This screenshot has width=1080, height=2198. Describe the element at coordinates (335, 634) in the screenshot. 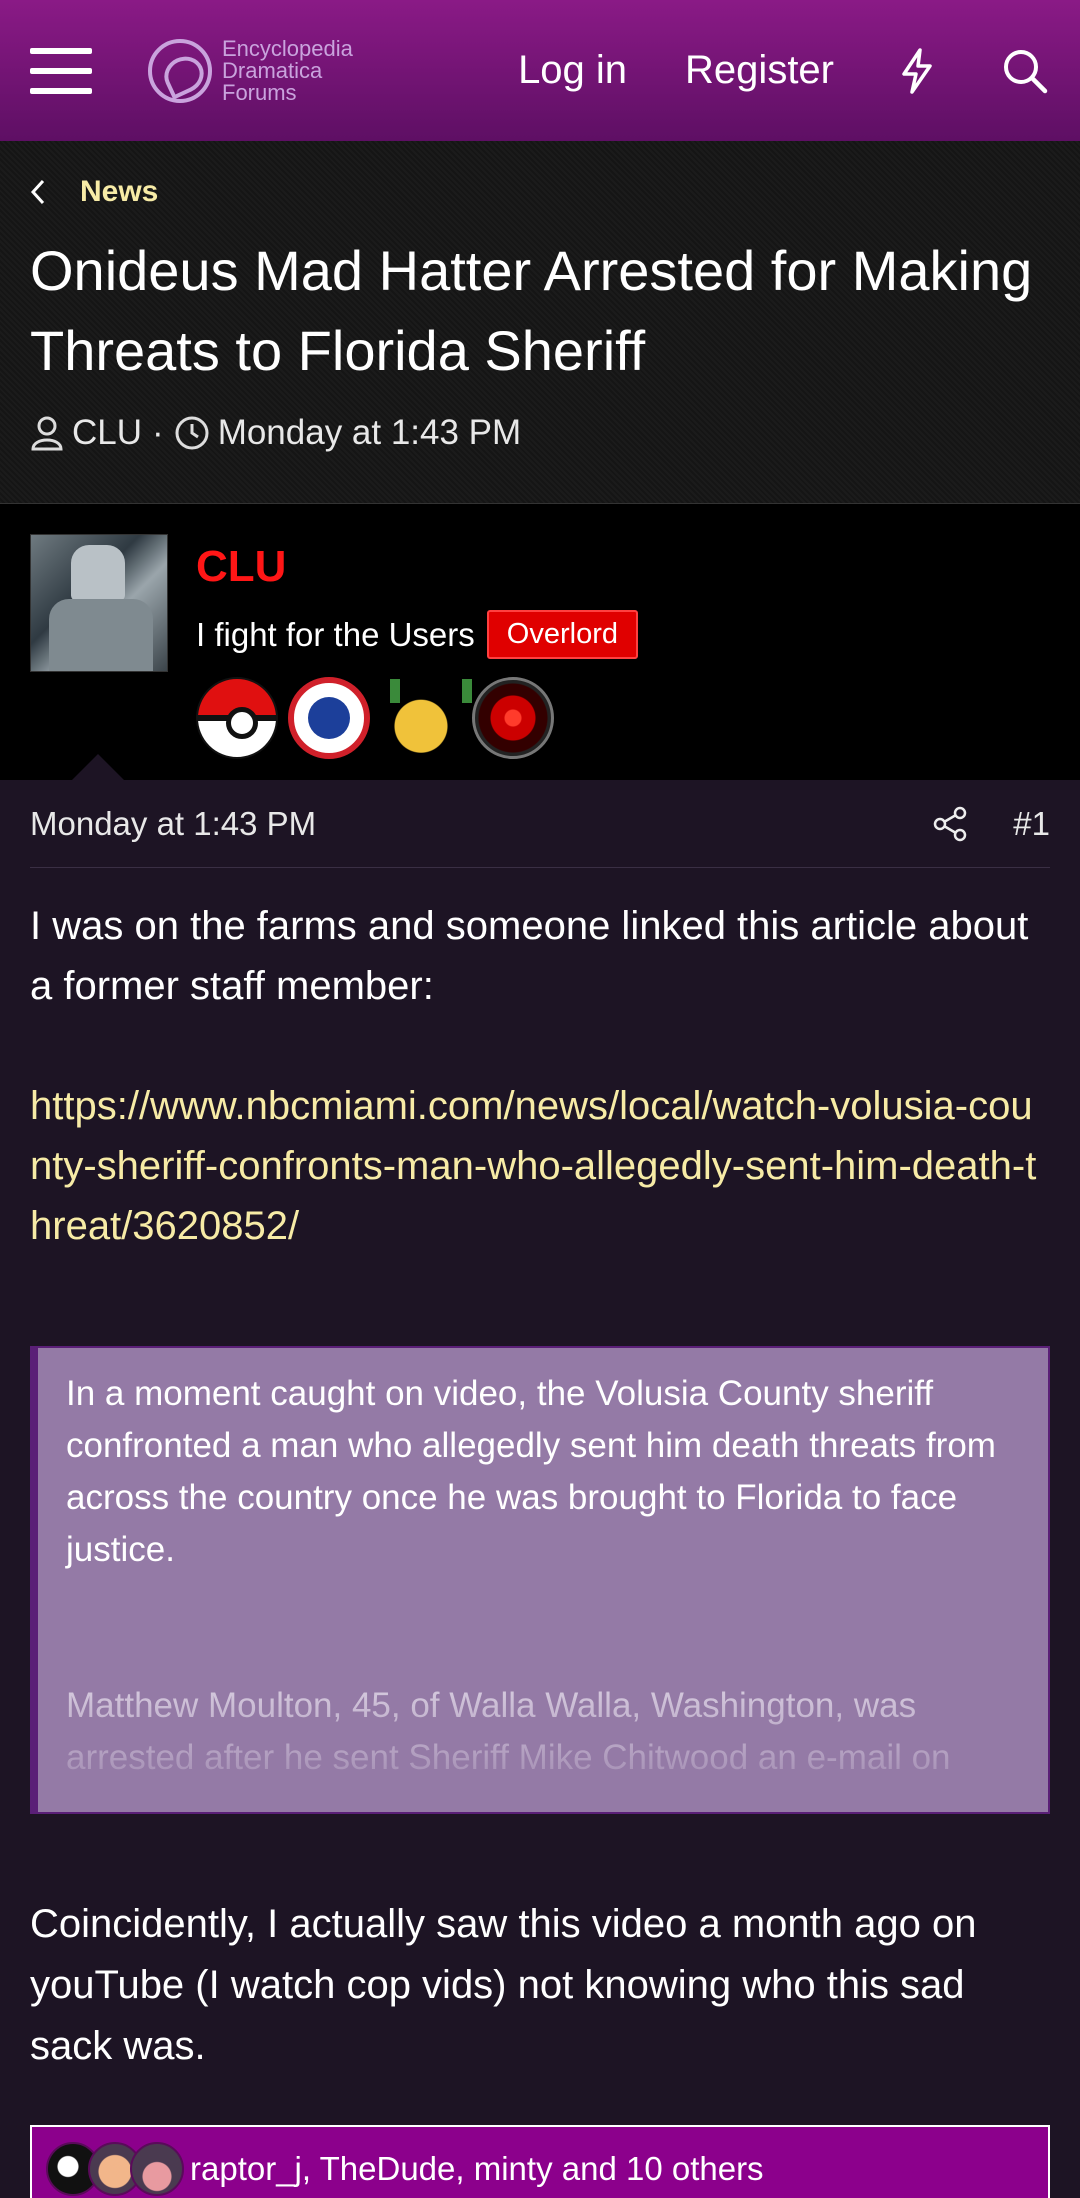

I see `user-title: I fight for the Users` at that location.